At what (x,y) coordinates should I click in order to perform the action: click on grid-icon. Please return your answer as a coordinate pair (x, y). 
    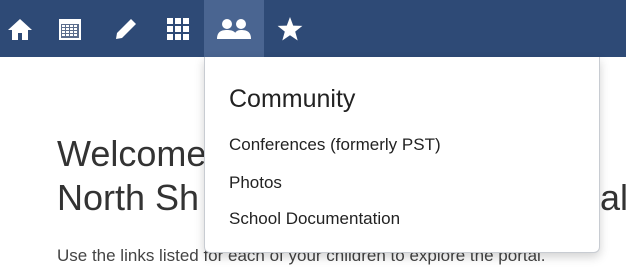
    Looking at the image, I should click on (178, 28).